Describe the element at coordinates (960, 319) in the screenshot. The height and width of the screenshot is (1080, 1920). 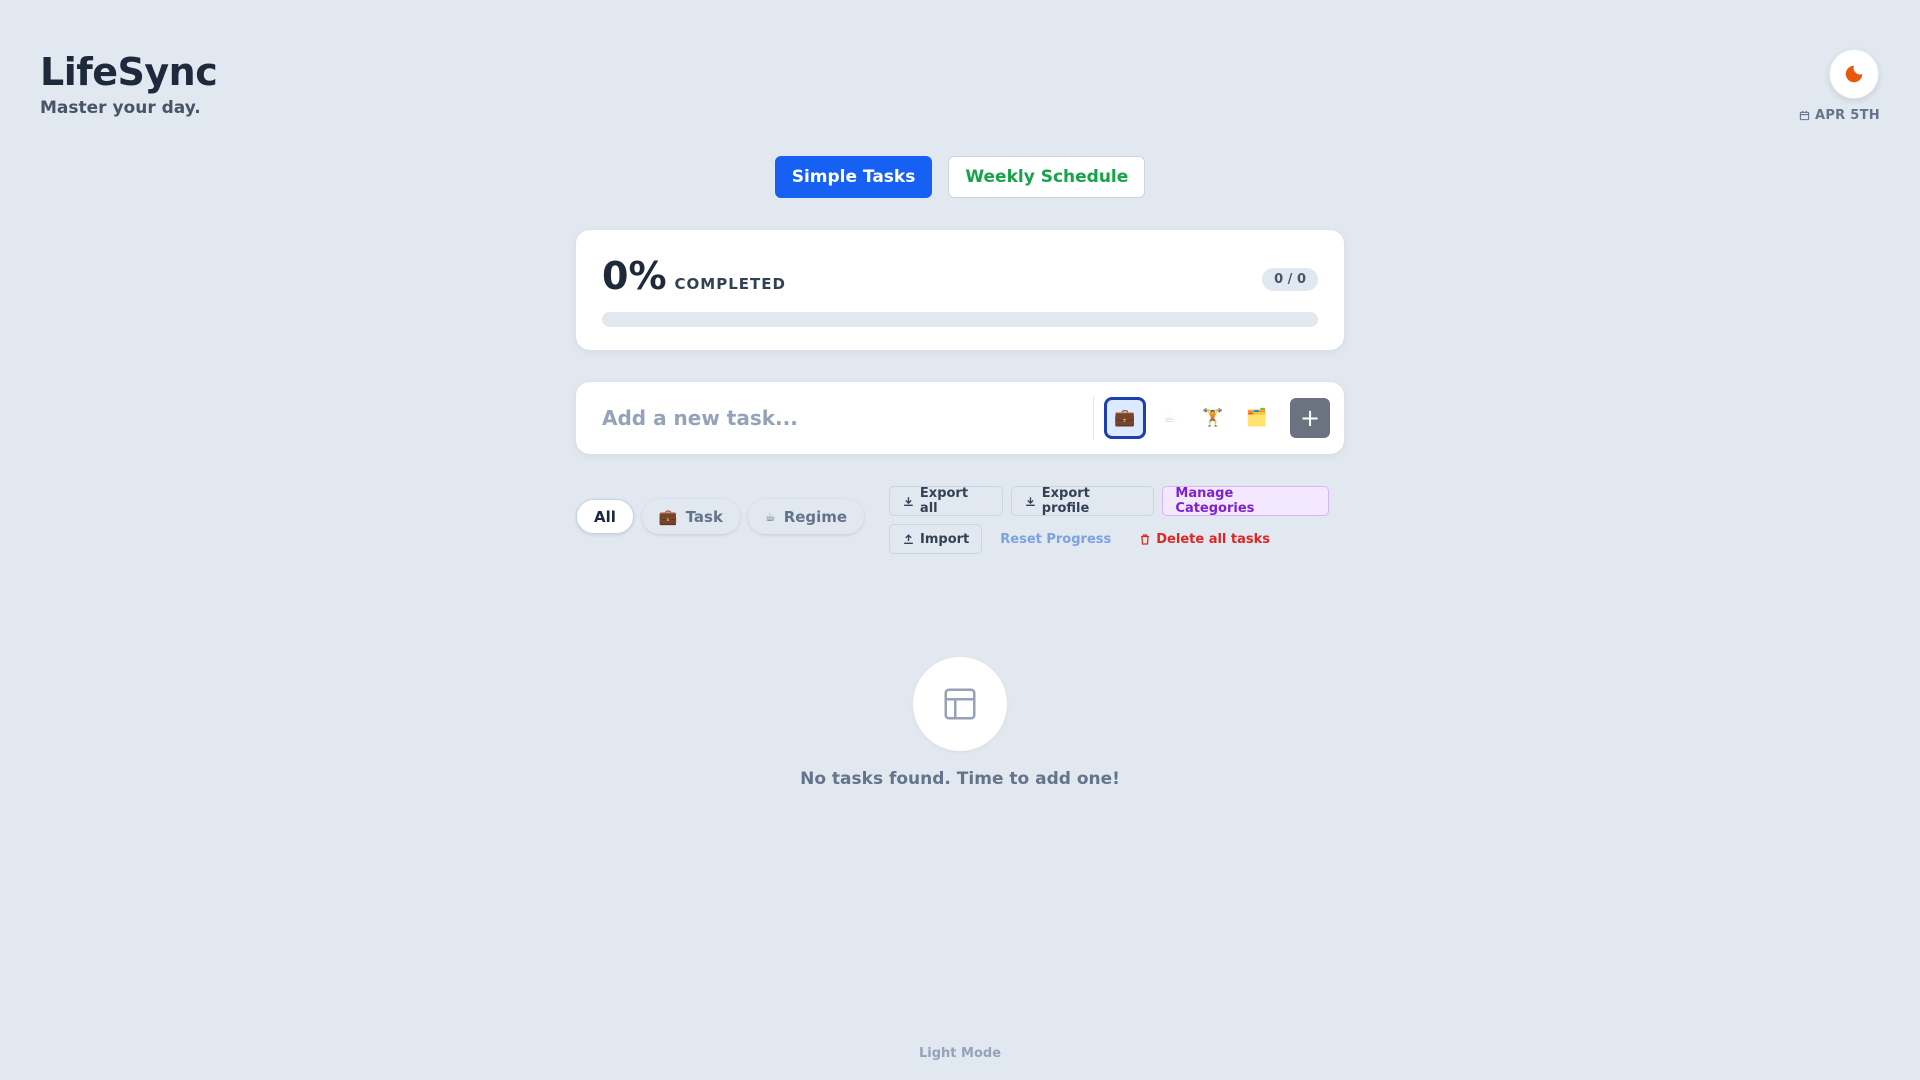
I see `progress-bar` at that location.